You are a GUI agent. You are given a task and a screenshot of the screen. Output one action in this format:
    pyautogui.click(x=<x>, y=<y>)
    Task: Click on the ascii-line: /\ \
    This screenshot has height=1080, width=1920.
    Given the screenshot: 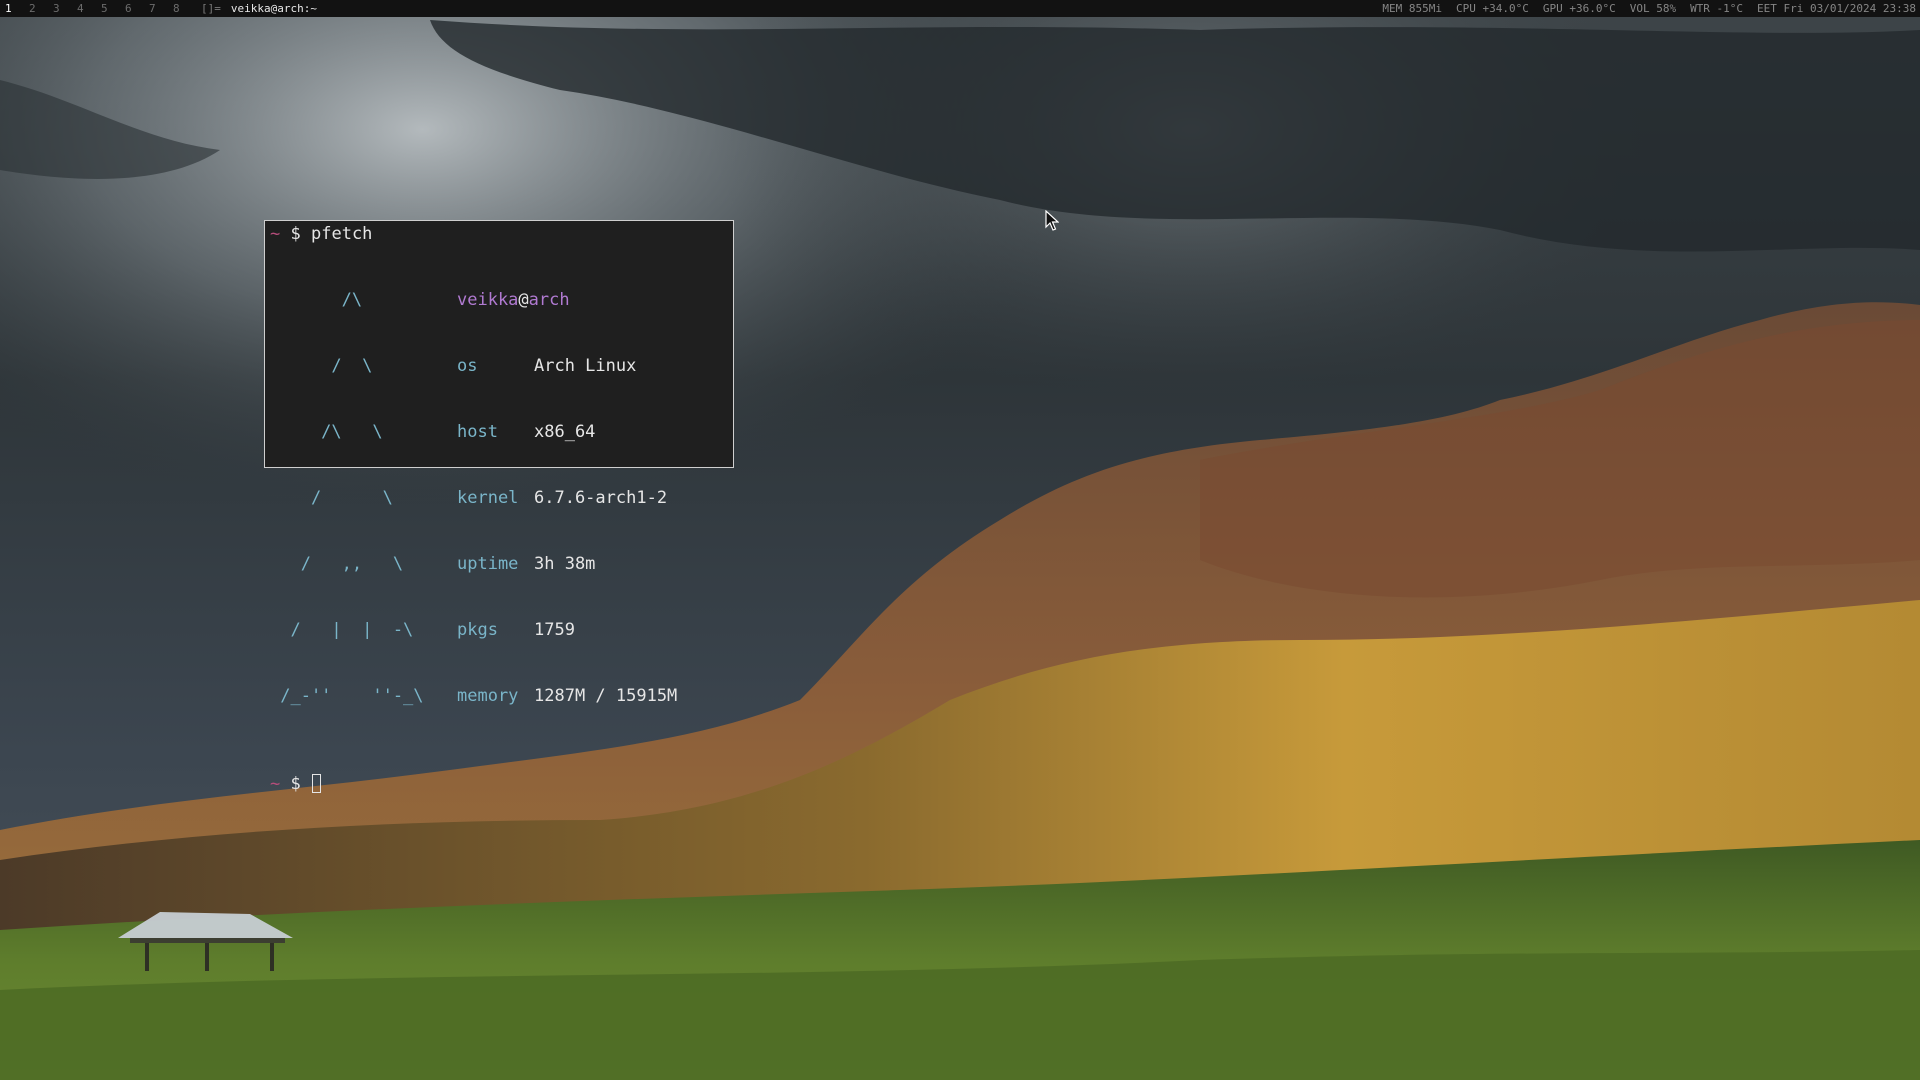 What is the action you would take?
    pyautogui.click(x=326, y=432)
    